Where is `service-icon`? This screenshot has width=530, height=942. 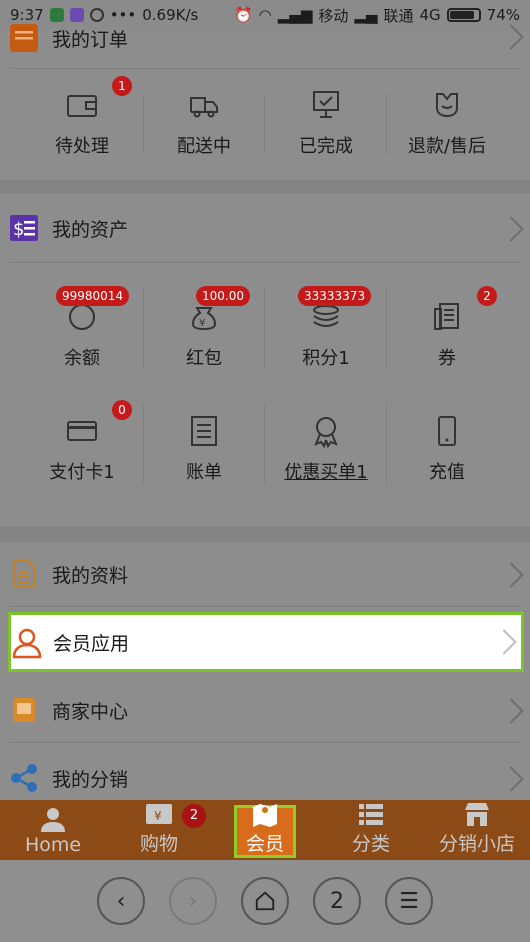
service-icon is located at coordinates (447, 105).